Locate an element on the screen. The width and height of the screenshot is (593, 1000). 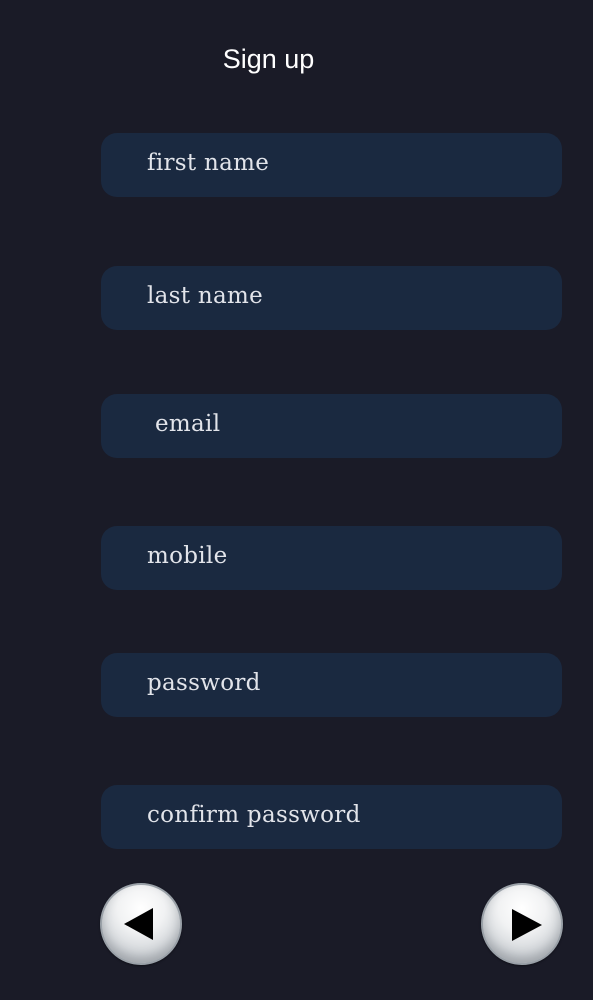
back-button is located at coordinates (141, 924).